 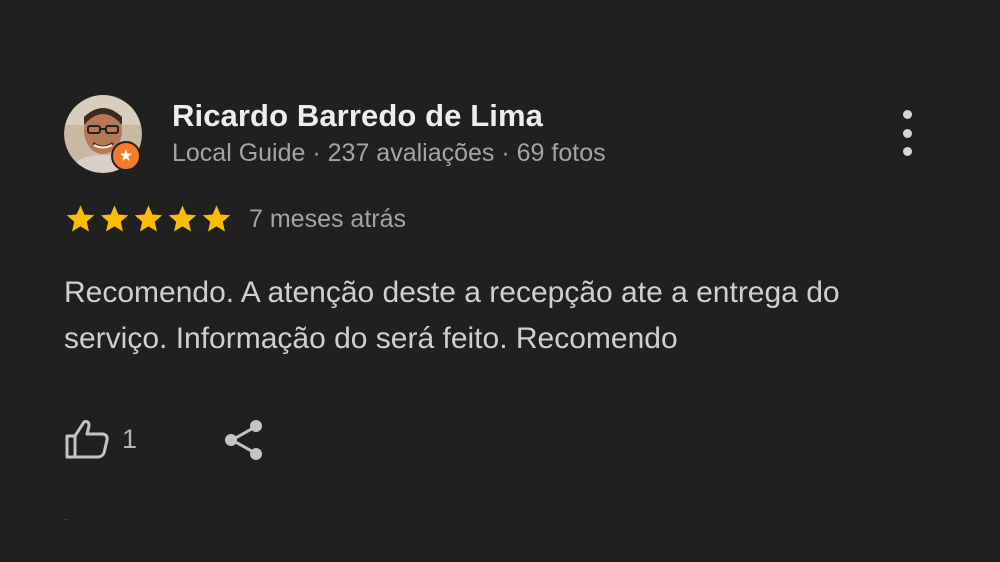 What do you see at coordinates (130, 438) in the screenshot?
I see `like-count: 1` at bounding box center [130, 438].